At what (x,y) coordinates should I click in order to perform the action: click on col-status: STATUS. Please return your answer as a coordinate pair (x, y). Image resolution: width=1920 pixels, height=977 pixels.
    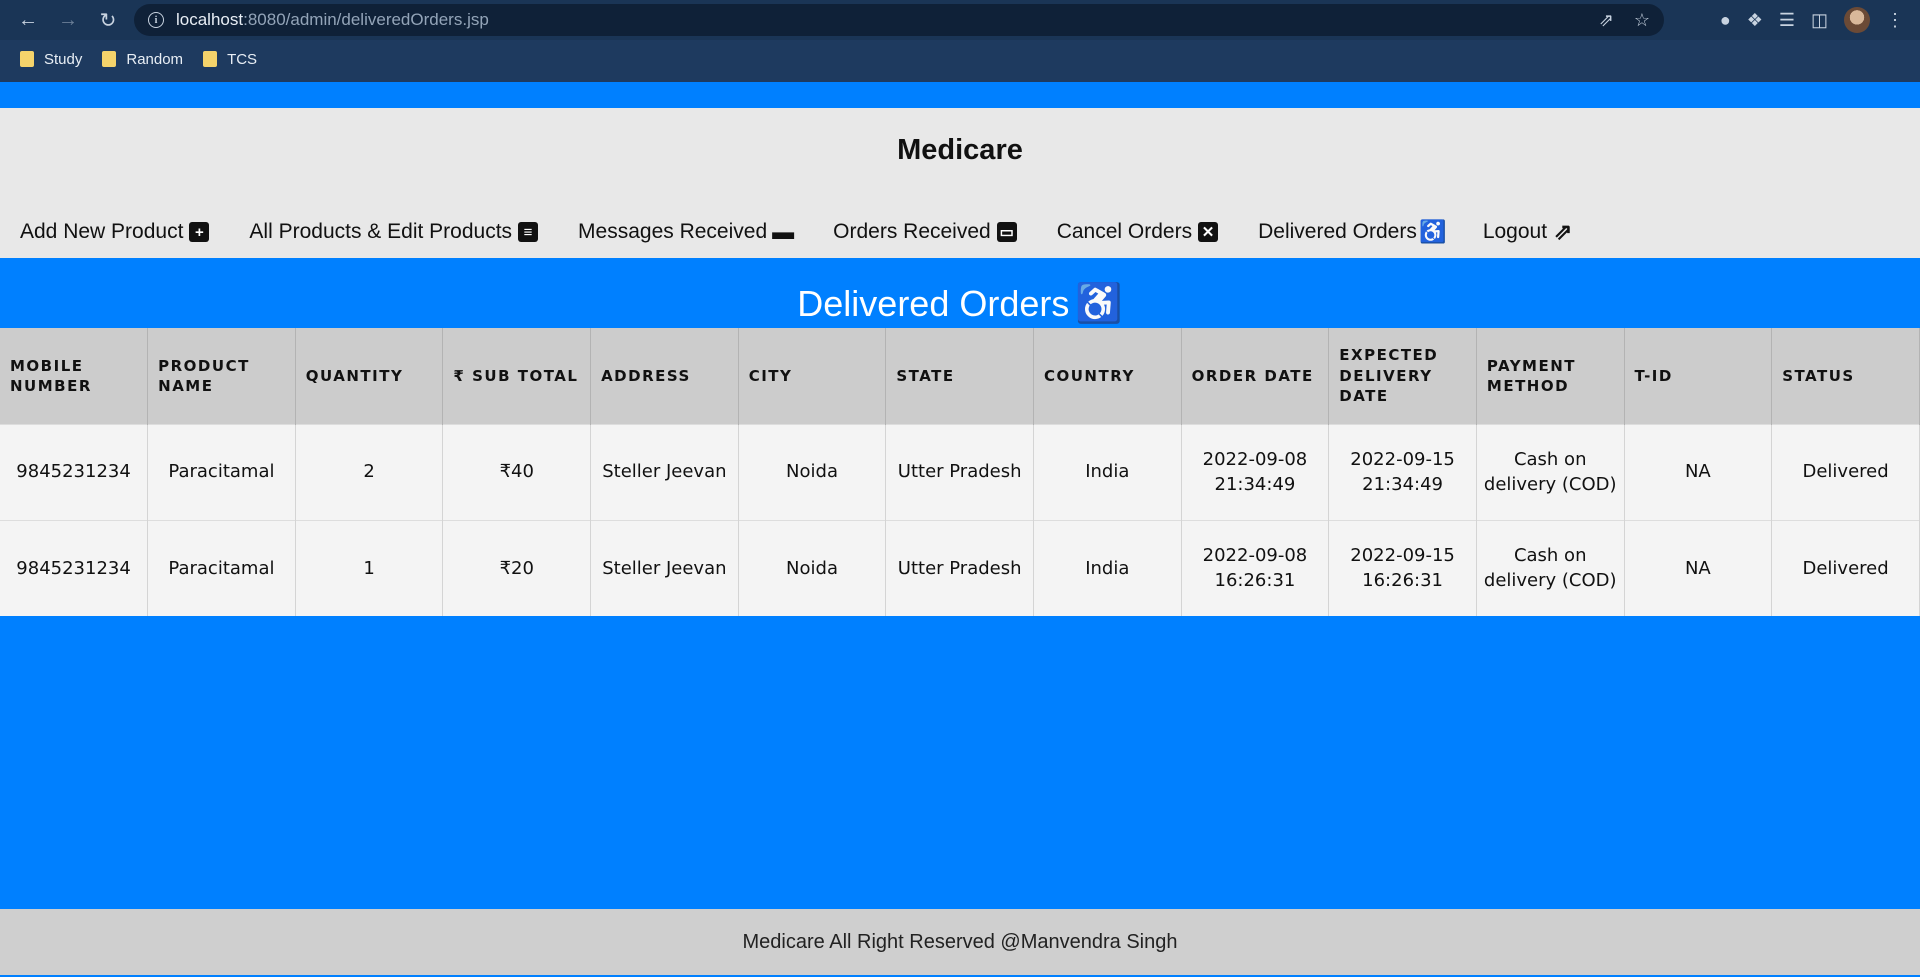
    Looking at the image, I should click on (1845, 376).